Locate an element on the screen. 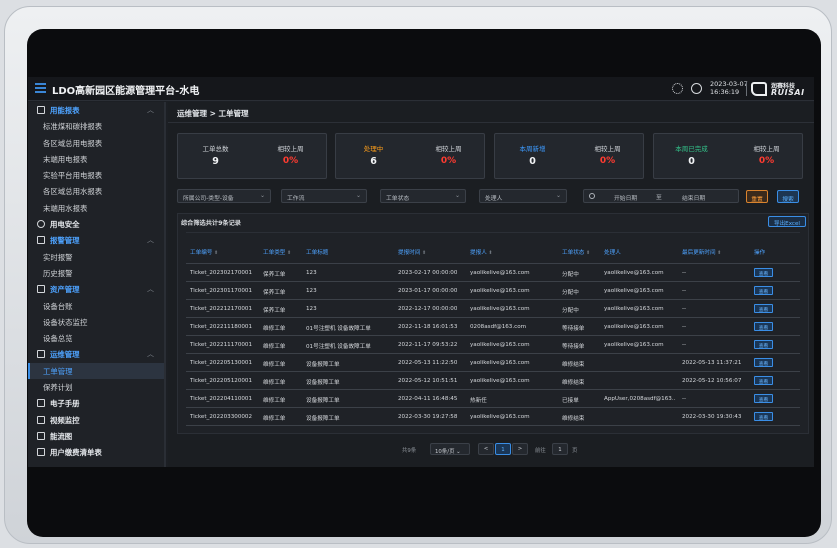  logo-mark-icon is located at coordinates (759, 89).